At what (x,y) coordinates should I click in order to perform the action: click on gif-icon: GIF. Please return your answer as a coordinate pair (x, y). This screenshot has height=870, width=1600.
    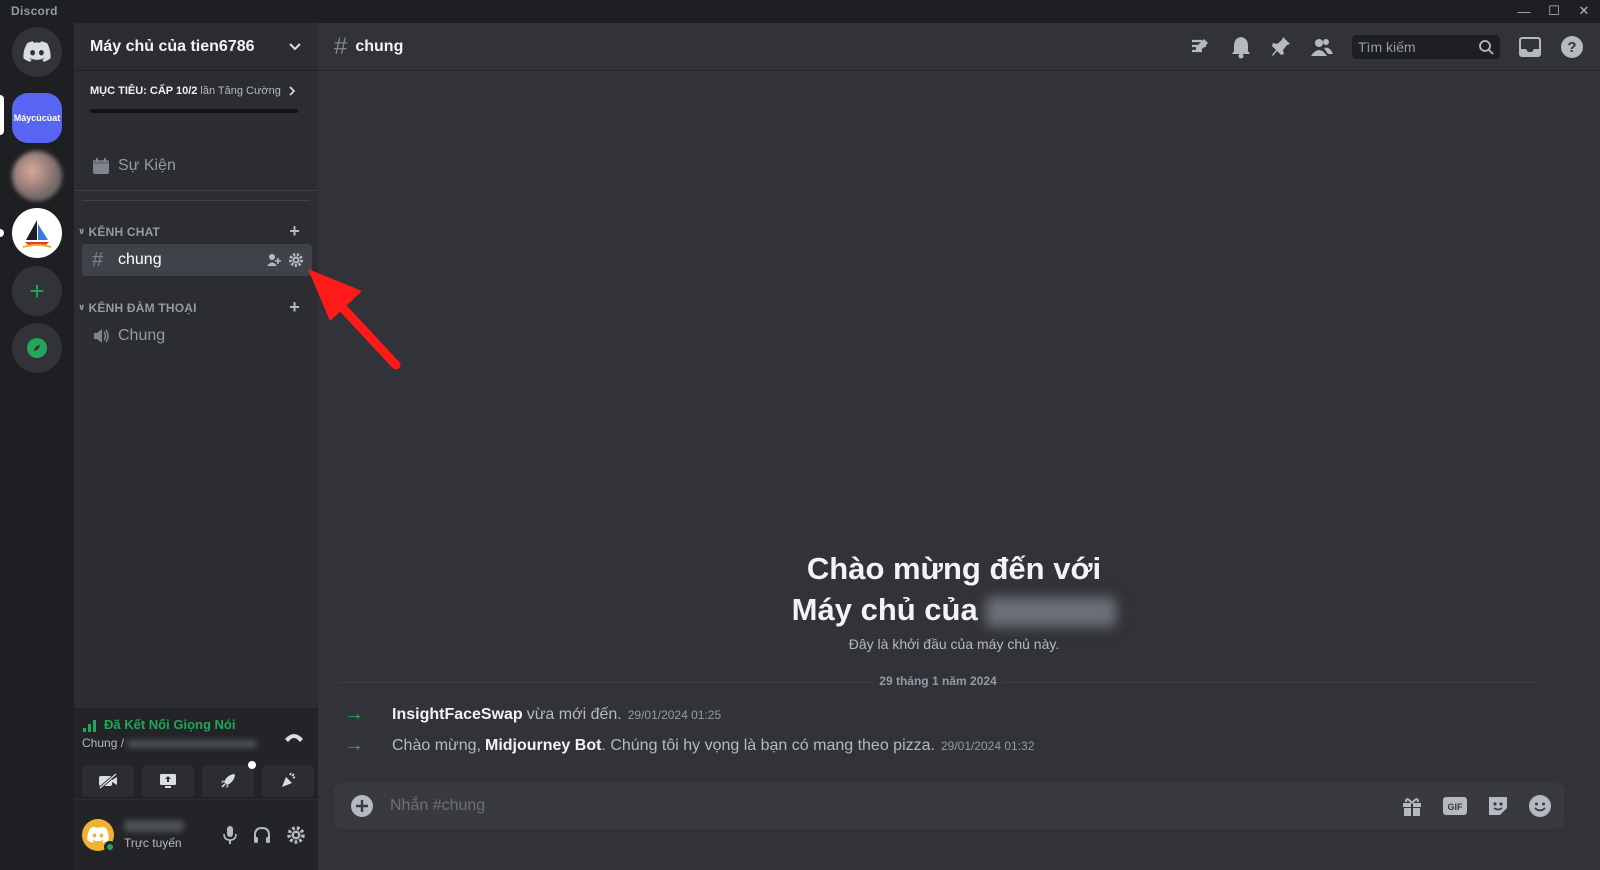
    Looking at the image, I should click on (1455, 806).